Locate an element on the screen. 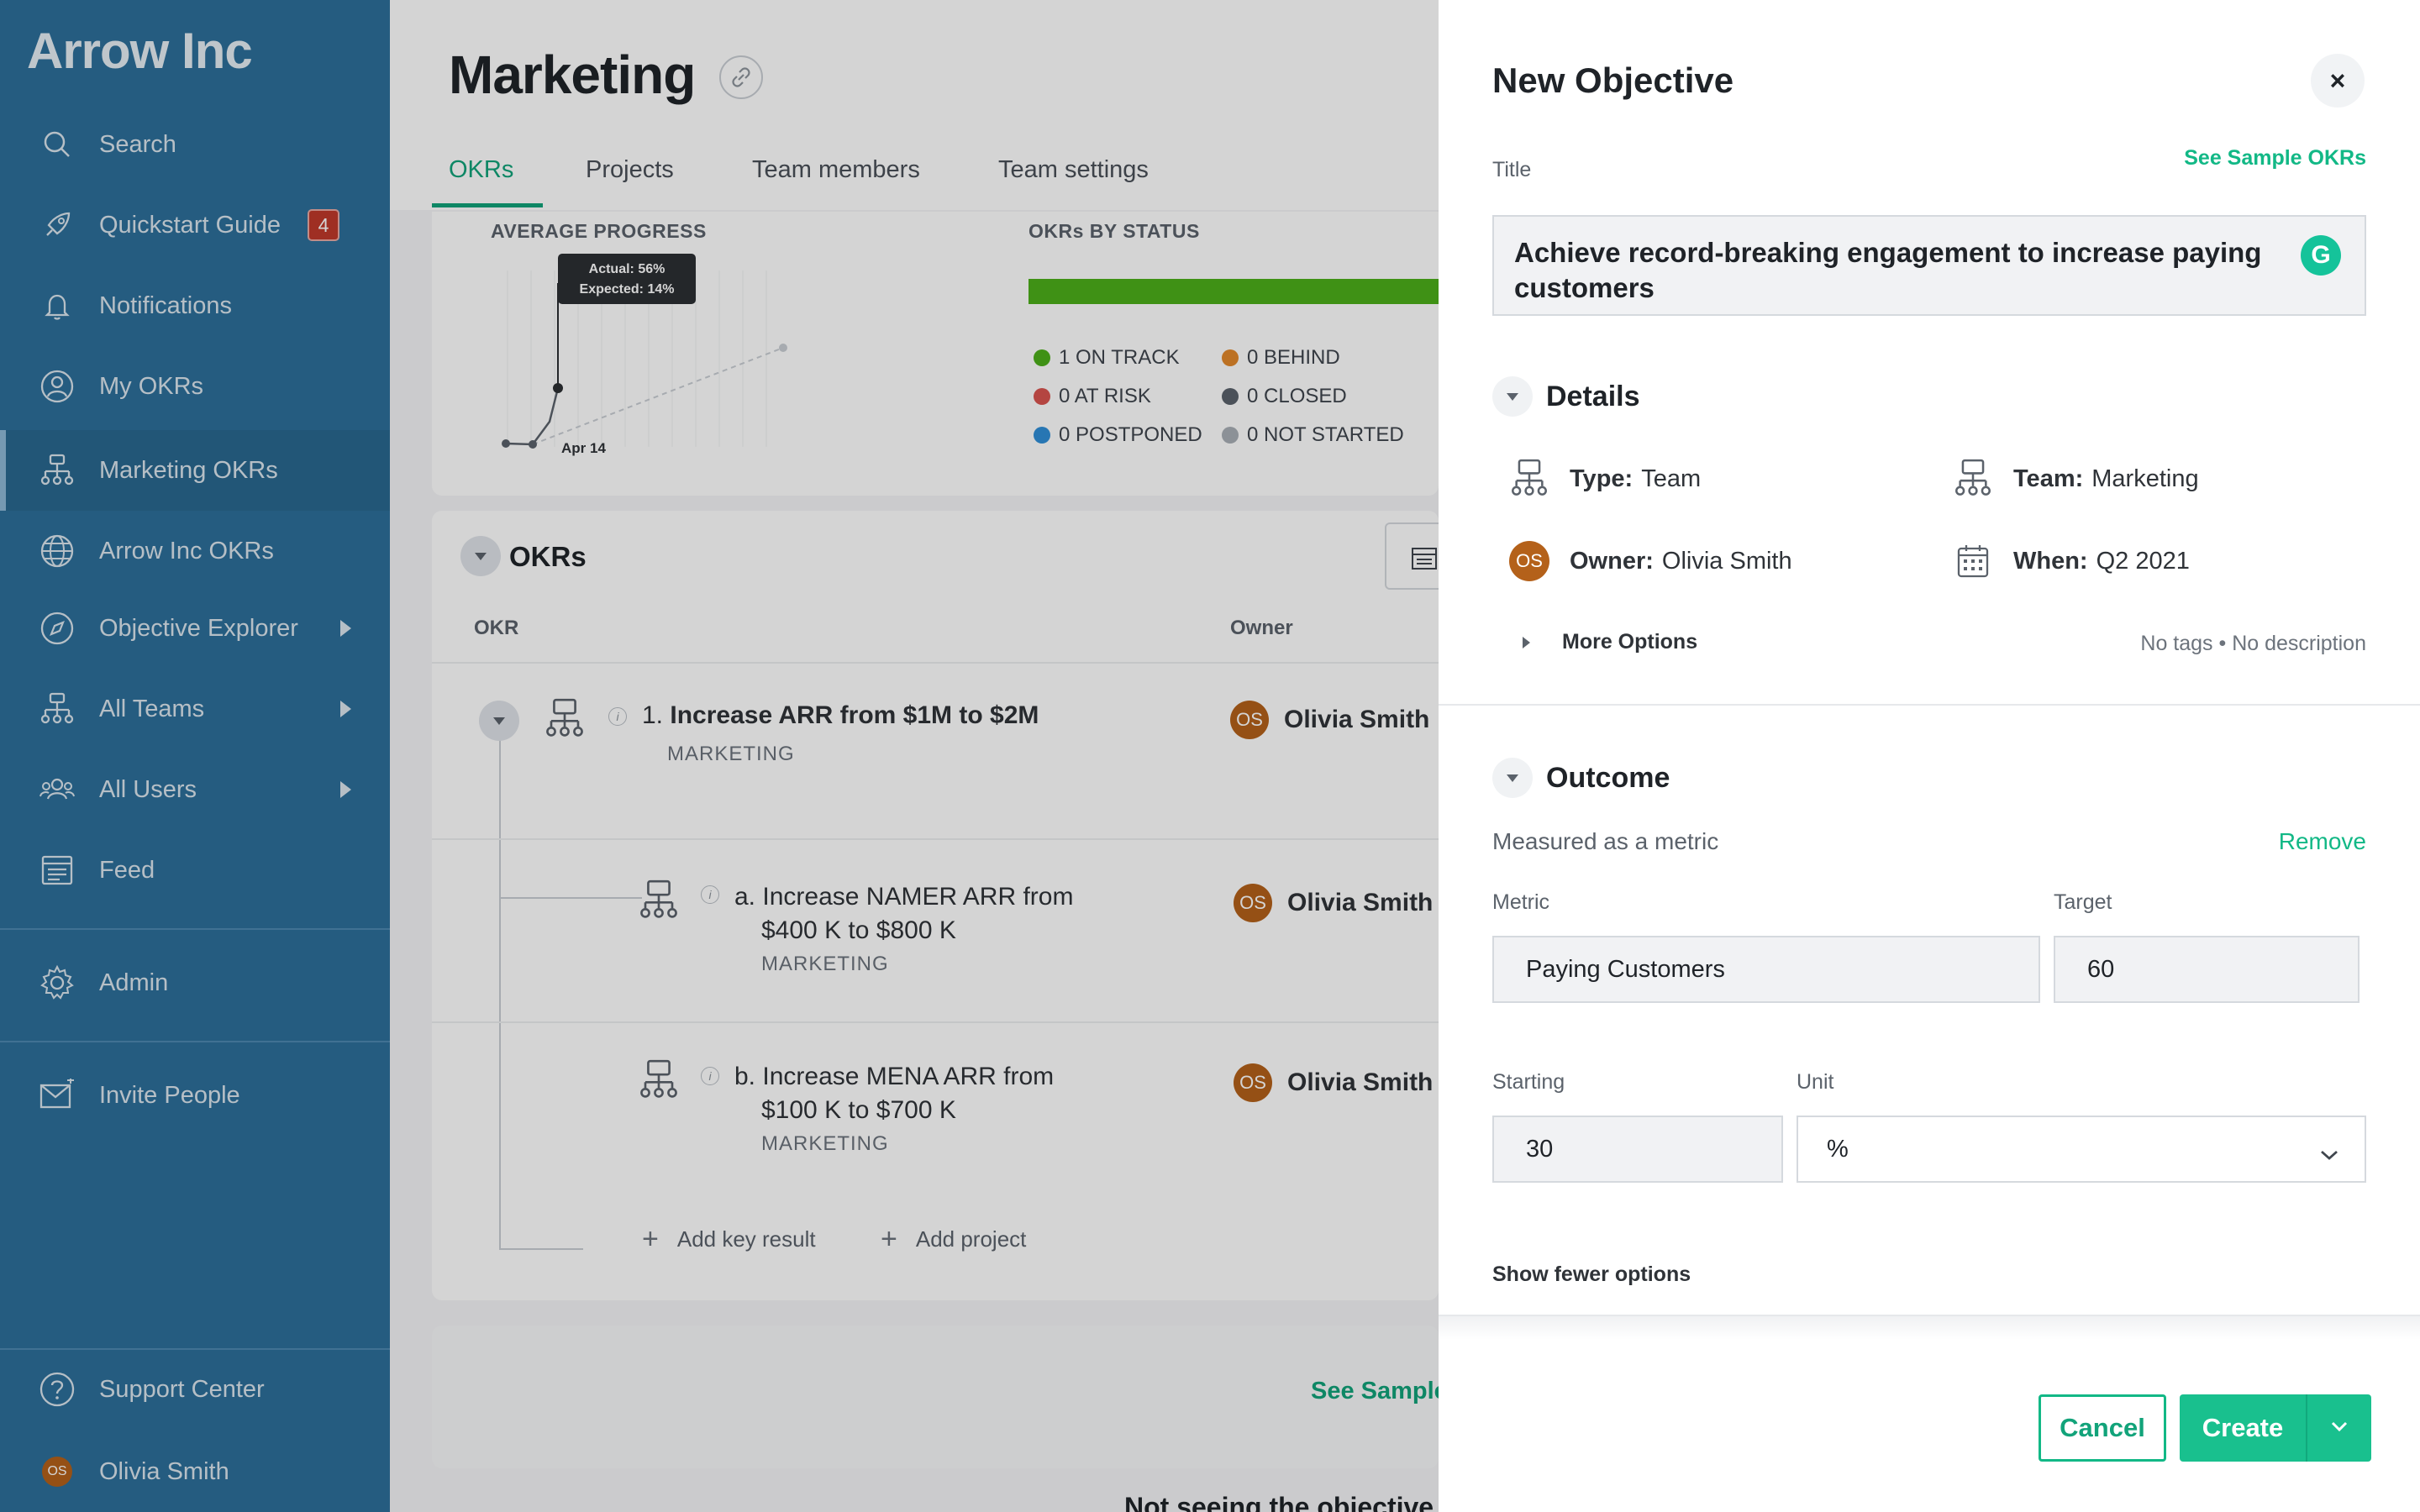 The height and width of the screenshot is (1512, 2420). tab-okrs: OKRs is located at coordinates (481, 170).